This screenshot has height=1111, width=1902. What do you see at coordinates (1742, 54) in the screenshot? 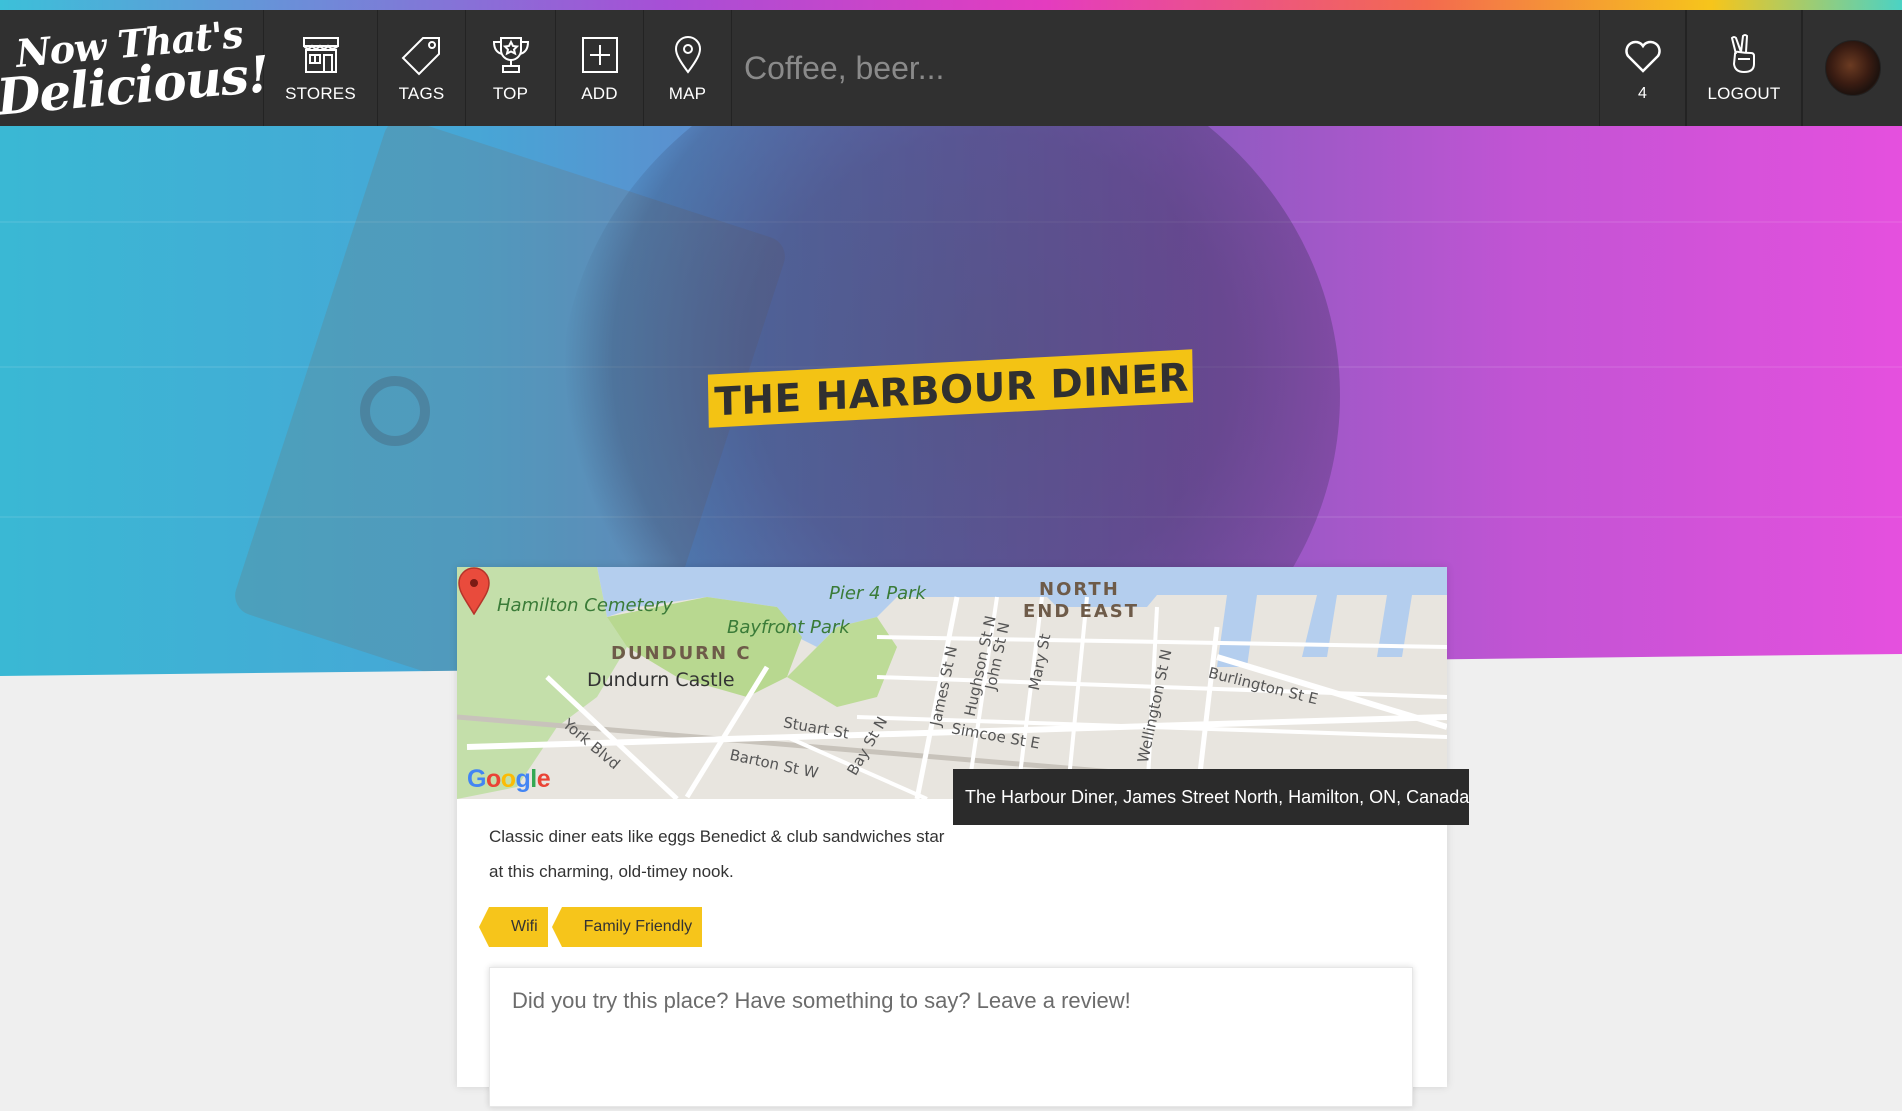
I see `peace-hand-icon` at bounding box center [1742, 54].